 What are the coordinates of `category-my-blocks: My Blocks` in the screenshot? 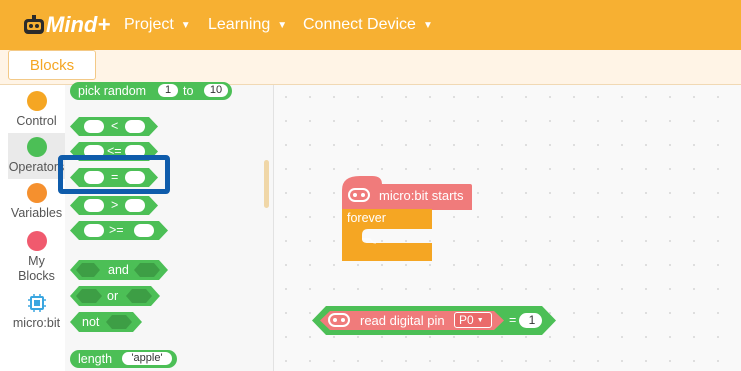 It's located at (36, 257).